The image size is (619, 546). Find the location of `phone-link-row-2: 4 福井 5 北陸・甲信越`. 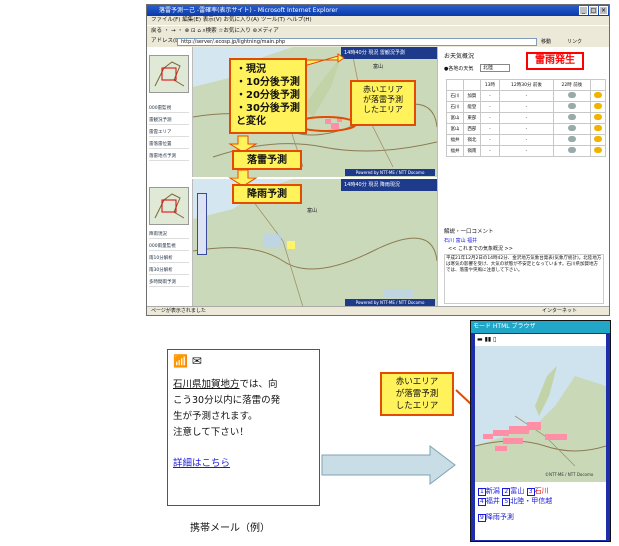

phone-link-row-2: 4 福井 5 北陸・甲信越 is located at coordinates (541, 501).